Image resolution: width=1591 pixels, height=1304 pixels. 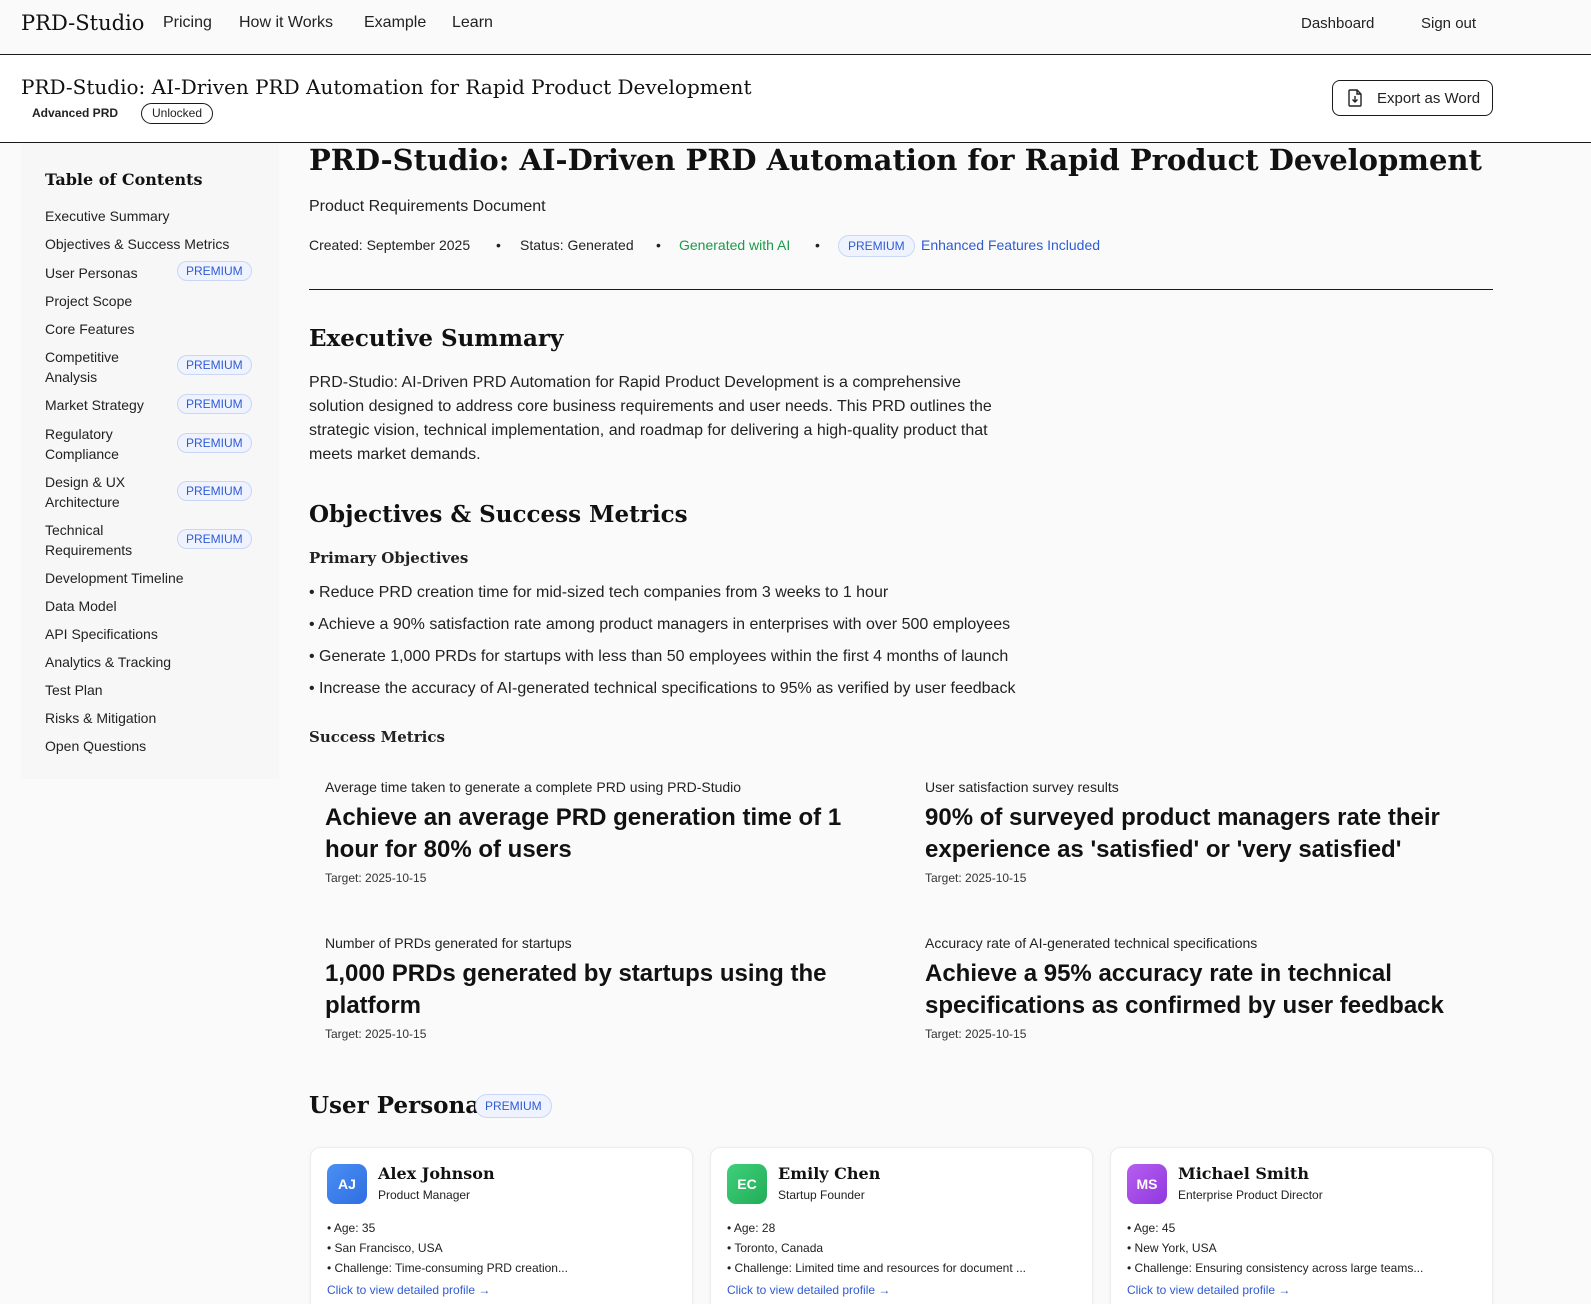 I want to click on primary-objectives-heading: Primary Objectives, so click(x=389, y=558).